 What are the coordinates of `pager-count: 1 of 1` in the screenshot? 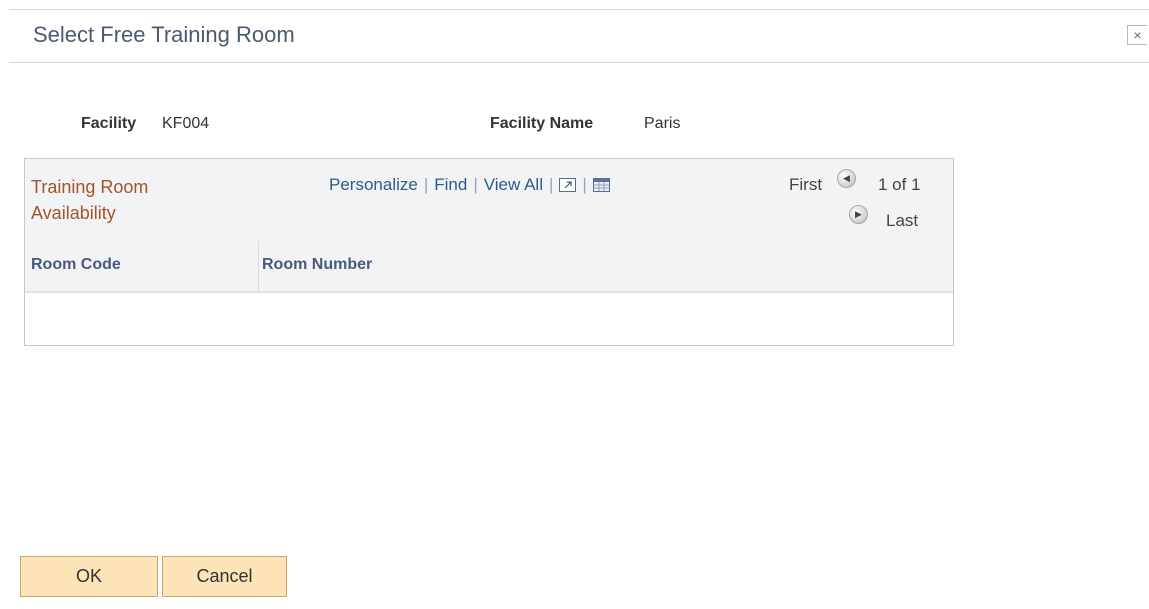 It's located at (899, 184).